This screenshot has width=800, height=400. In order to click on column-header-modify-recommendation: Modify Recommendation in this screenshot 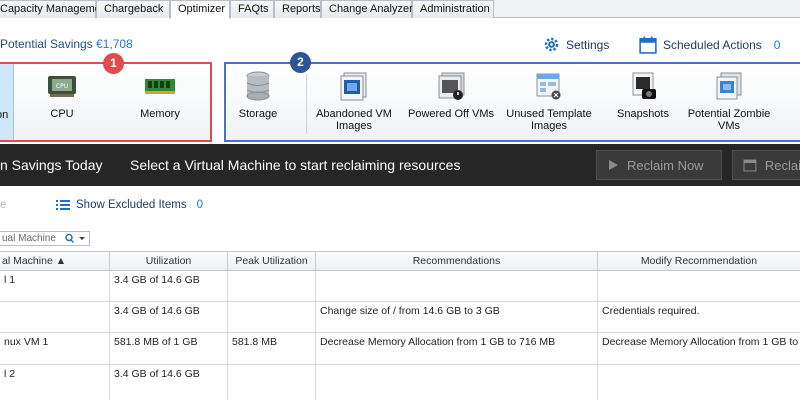, I will do `click(699, 261)`.